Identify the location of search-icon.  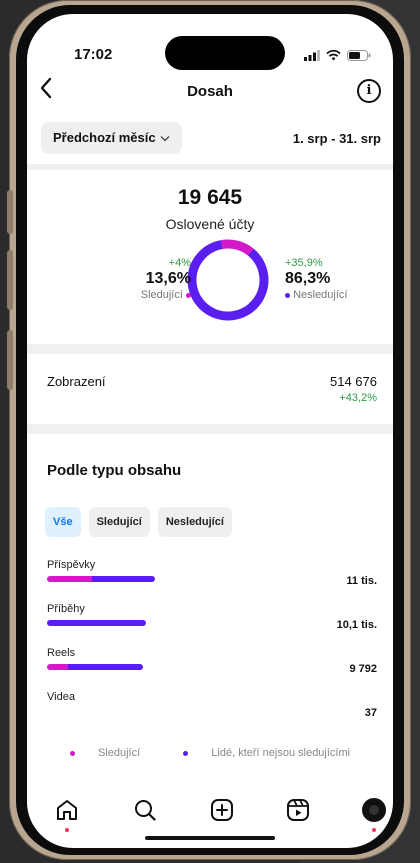
(145, 810).